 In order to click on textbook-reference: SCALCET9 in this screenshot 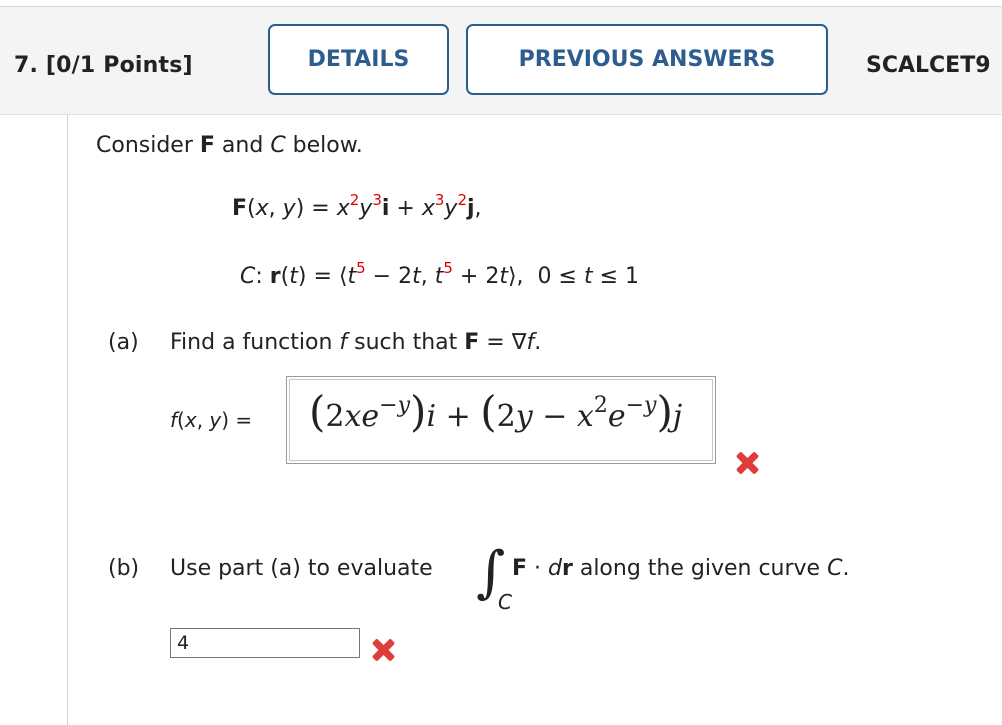, I will do `click(928, 65)`.